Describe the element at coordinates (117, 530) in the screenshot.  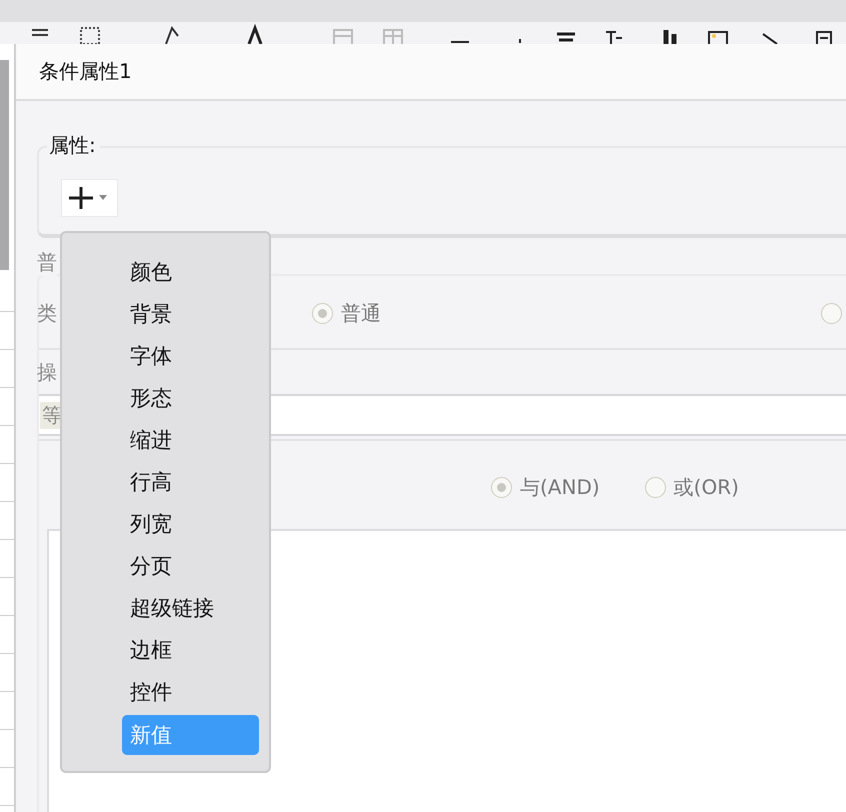
I see `menu-item: 列宽` at that location.